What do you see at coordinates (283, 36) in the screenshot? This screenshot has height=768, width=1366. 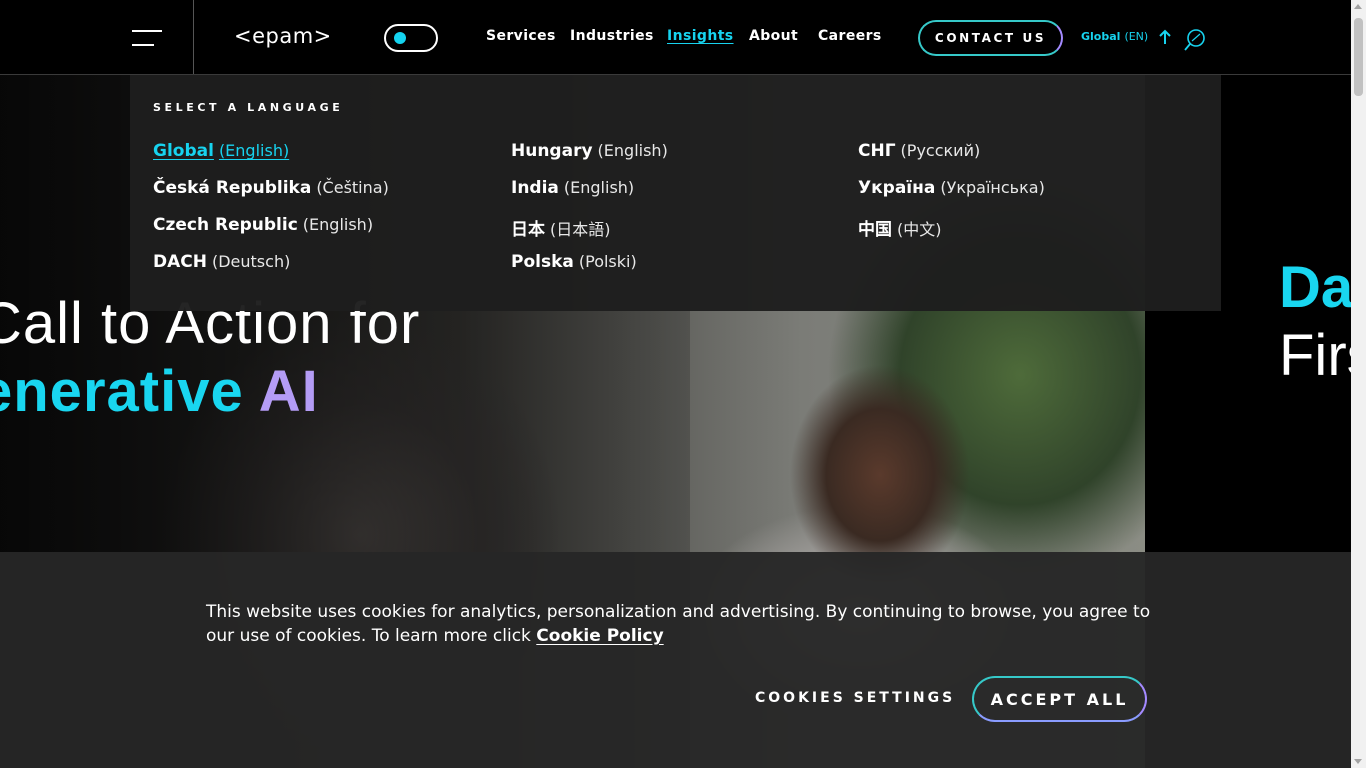 I see `epam-logo: <epam>` at bounding box center [283, 36].